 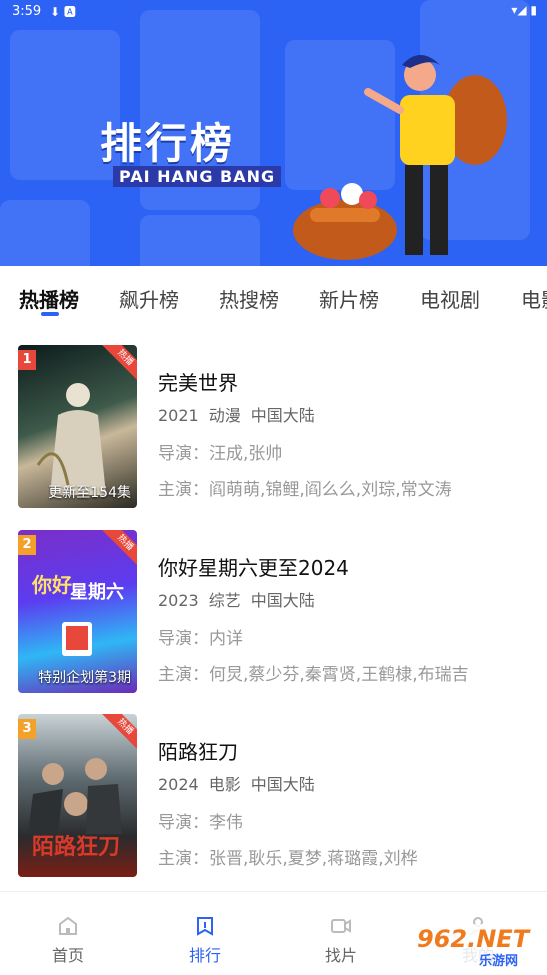 What do you see at coordinates (67, 955) in the screenshot?
I see `nav-home-label: 首页` at bounding box center [67, 955].